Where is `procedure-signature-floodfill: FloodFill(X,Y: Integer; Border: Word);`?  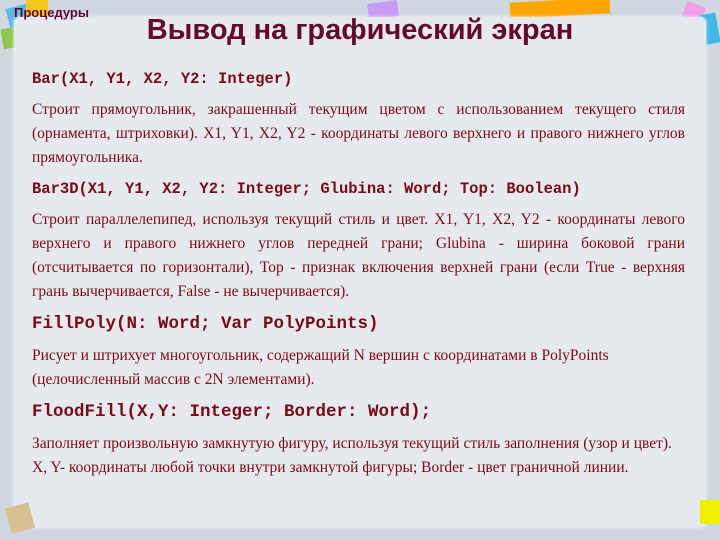
procedure-signature-floodfill: FloodFill(X,Y: Integer; Border: Word); is located at coordinates (232, 412).